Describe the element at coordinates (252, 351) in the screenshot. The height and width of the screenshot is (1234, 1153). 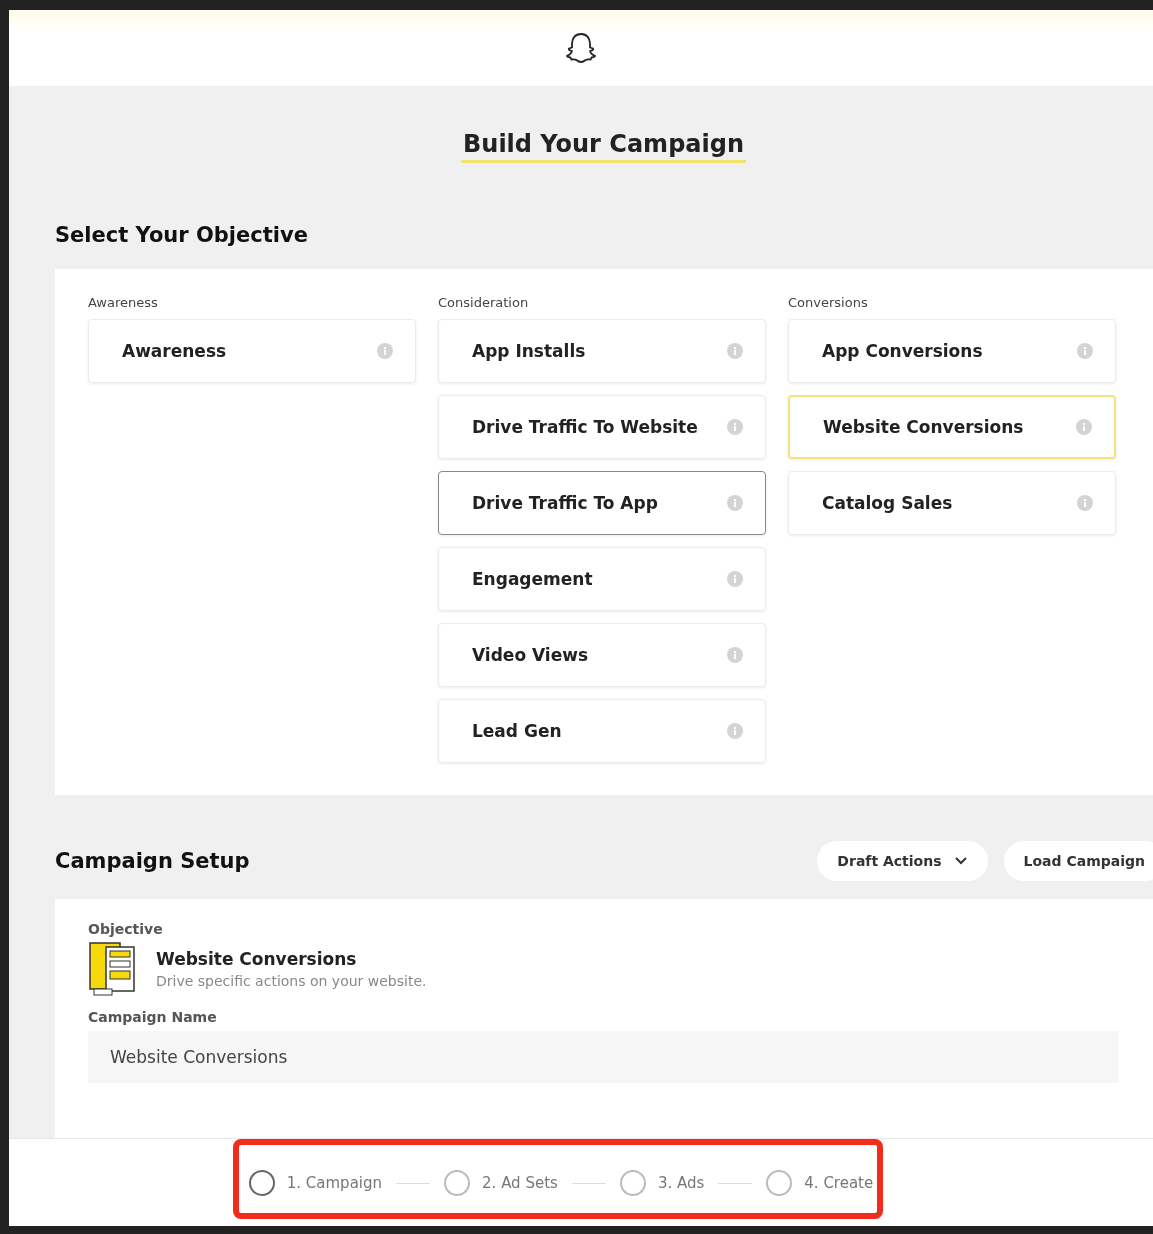
I see `objective-option: Awareness` at that location.